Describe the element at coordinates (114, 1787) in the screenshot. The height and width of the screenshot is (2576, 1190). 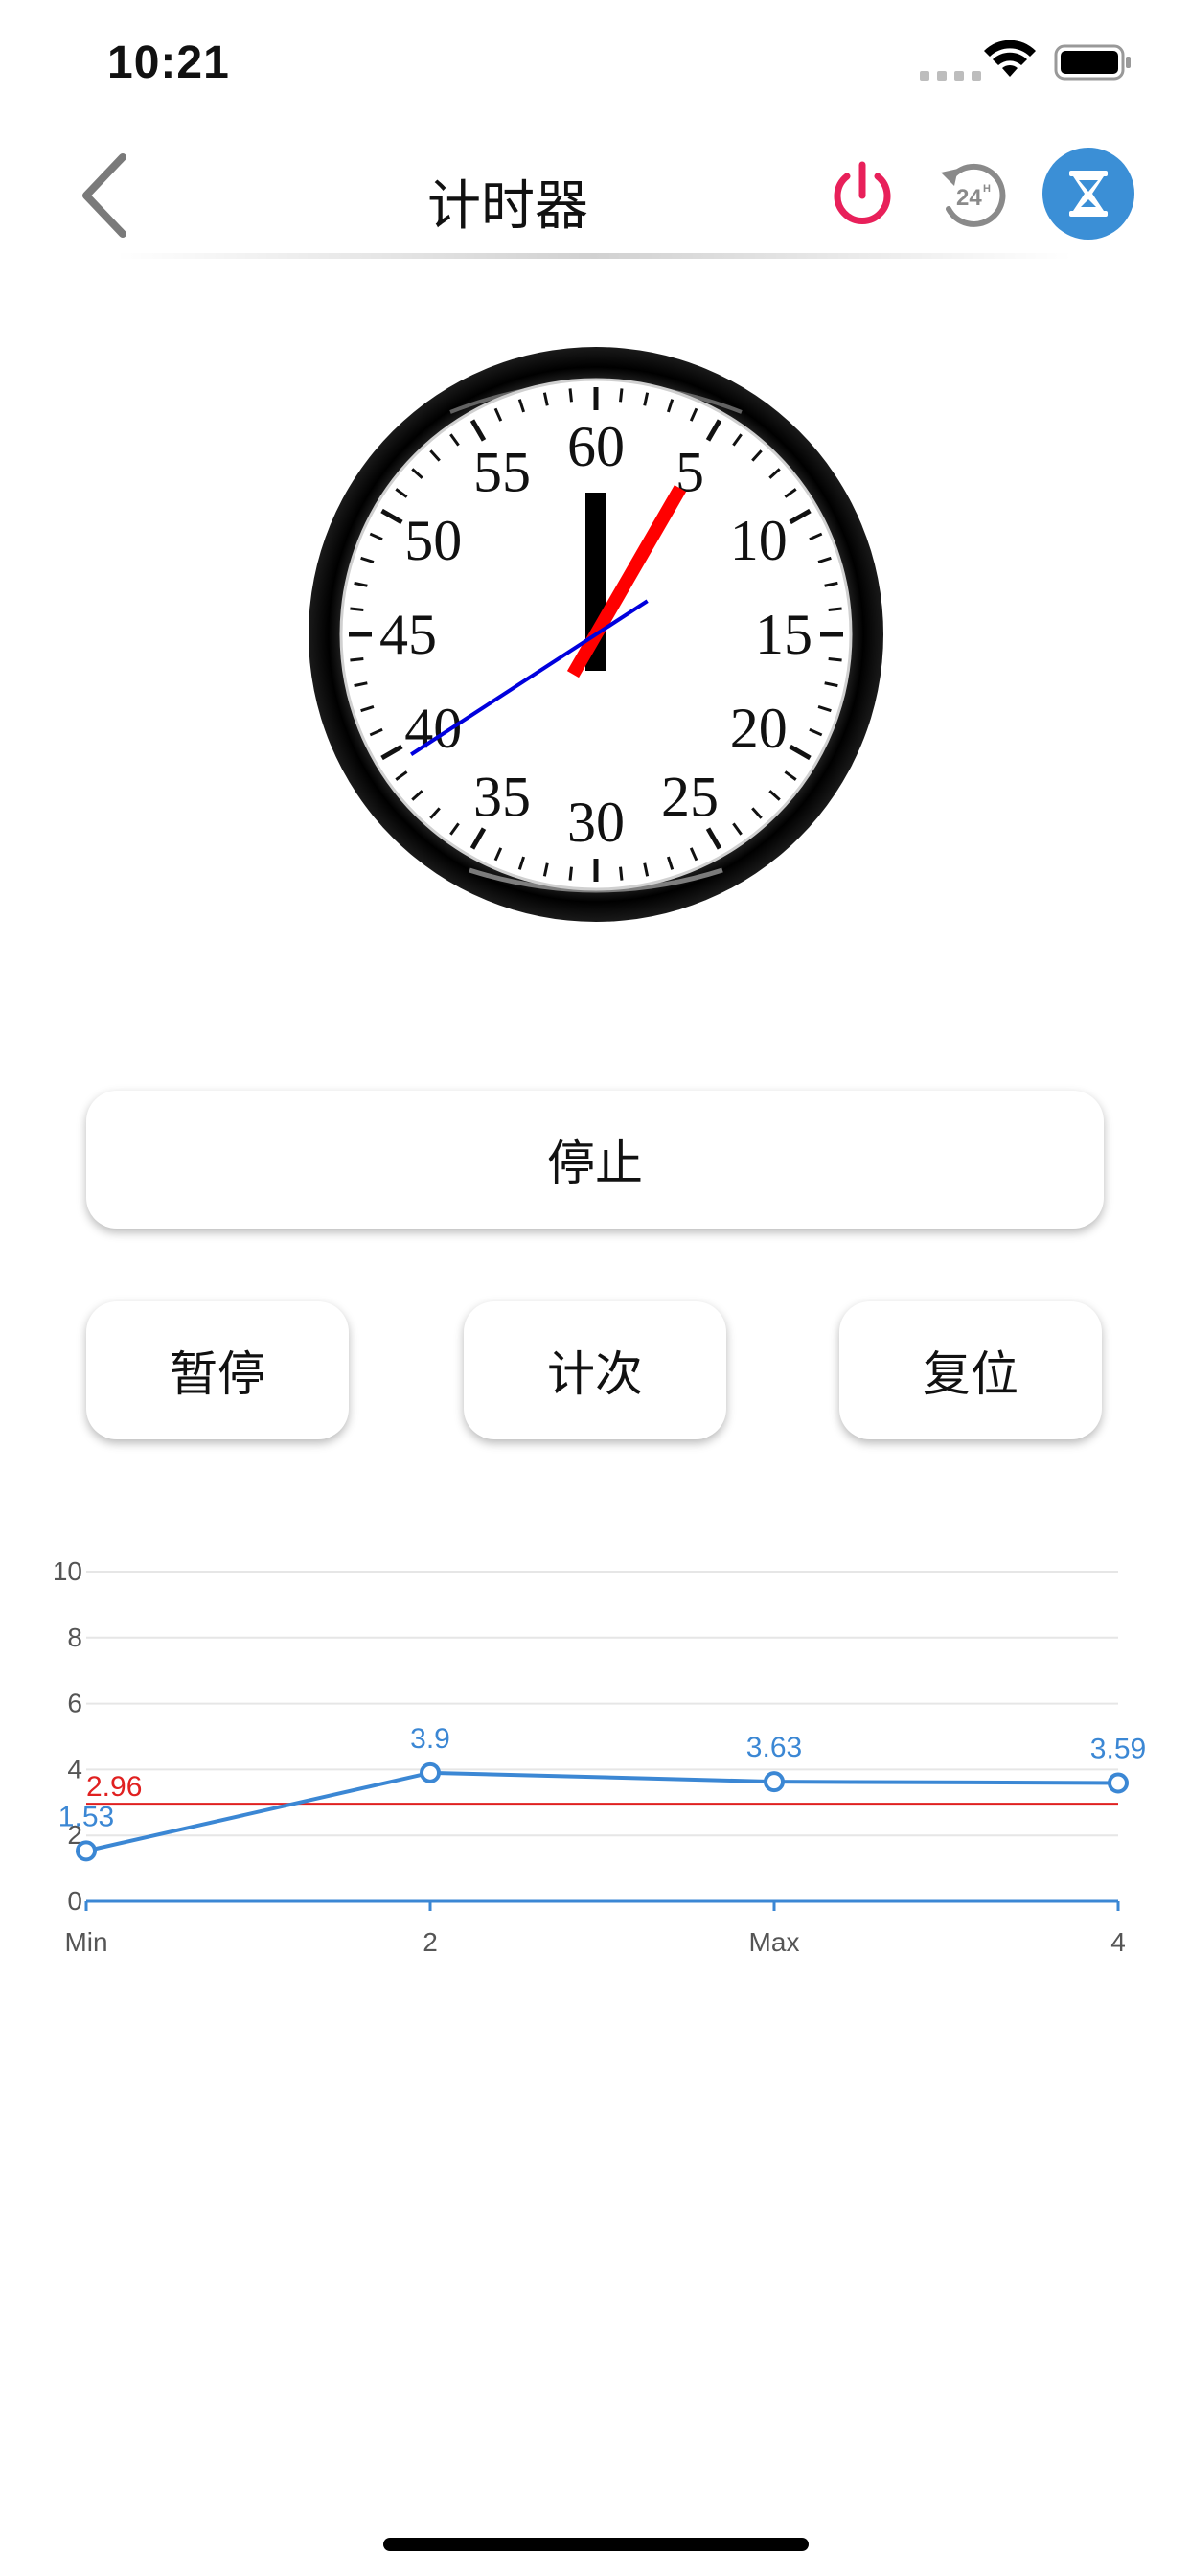
I see `average-label: 2.96` at that location.